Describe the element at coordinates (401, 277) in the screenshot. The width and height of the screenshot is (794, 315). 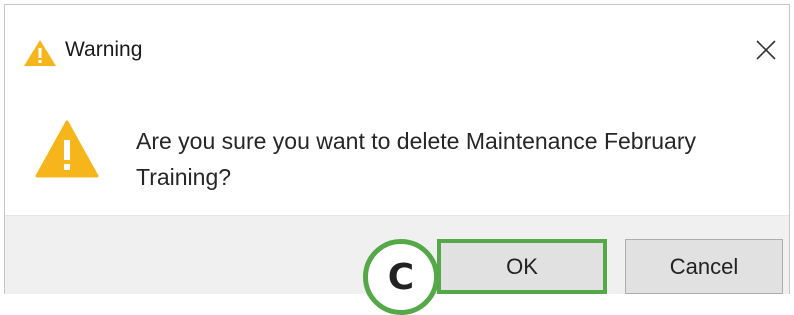
I see `callout-badge: C` at that location.